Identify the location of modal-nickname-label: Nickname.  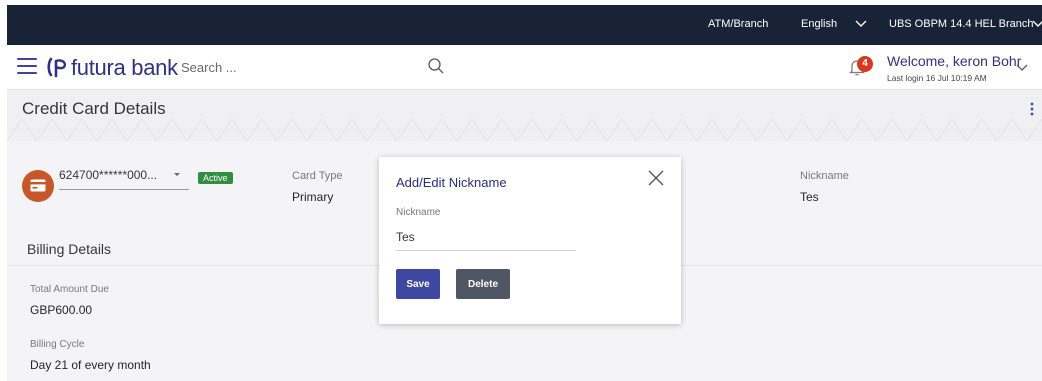
(418, 212).